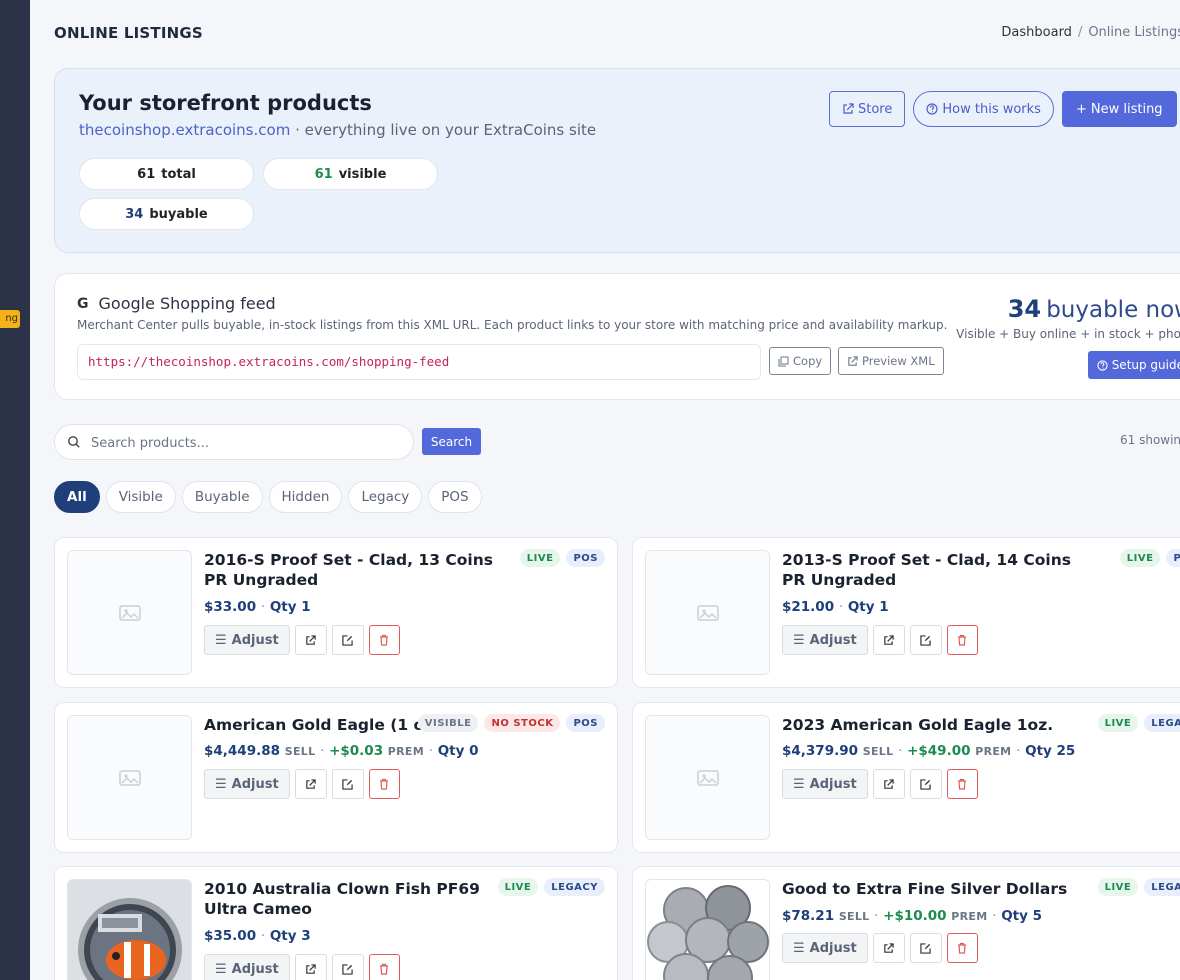  What do you see at coordinates (77, 497) in the screenshot?
I see `tab-all: All` at bounding box center [77, 497].